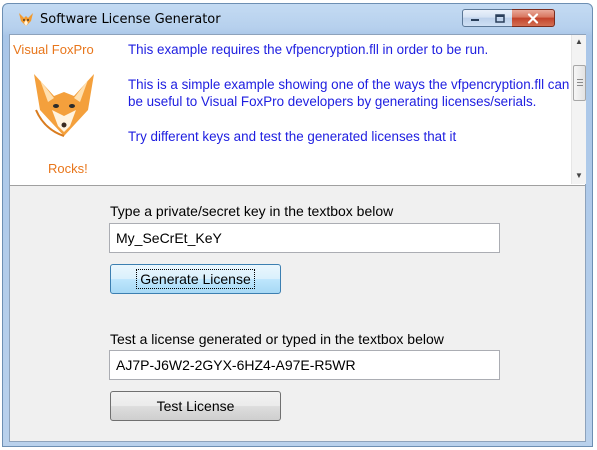  I want to click on brand-label: Visual FoxPro, so click(53, 49).